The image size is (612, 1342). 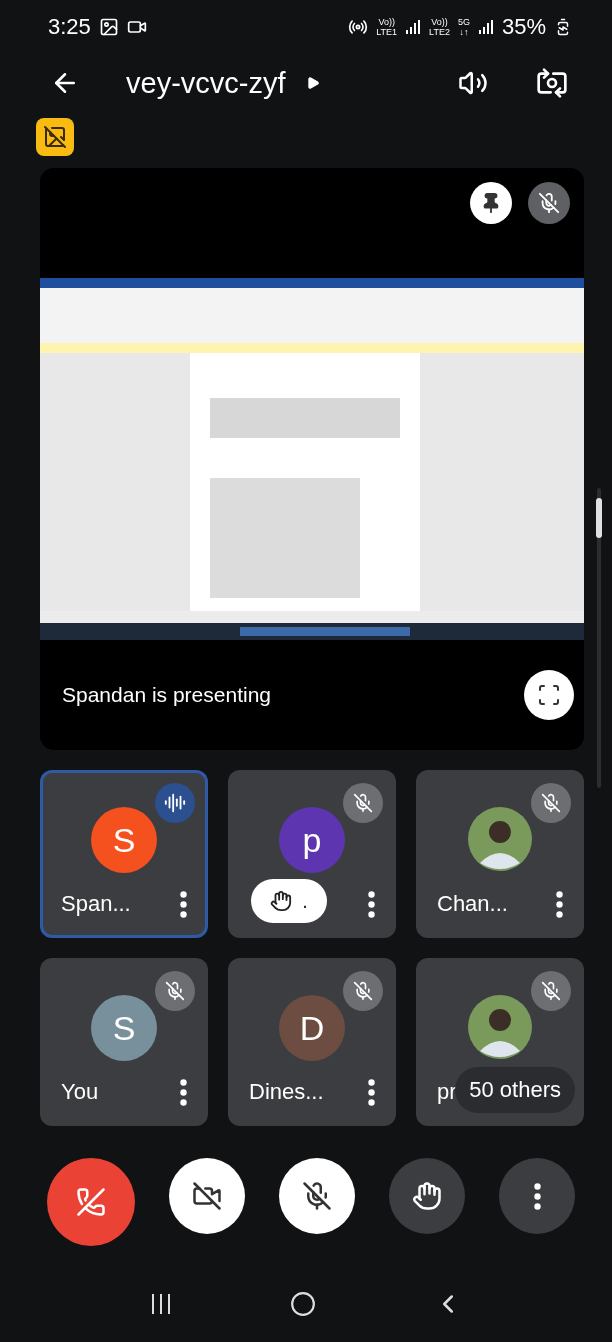 What do you see at coordinates (312, 840) in the screenshot?
I see `avatar: p` at bounding box center [312, 840].